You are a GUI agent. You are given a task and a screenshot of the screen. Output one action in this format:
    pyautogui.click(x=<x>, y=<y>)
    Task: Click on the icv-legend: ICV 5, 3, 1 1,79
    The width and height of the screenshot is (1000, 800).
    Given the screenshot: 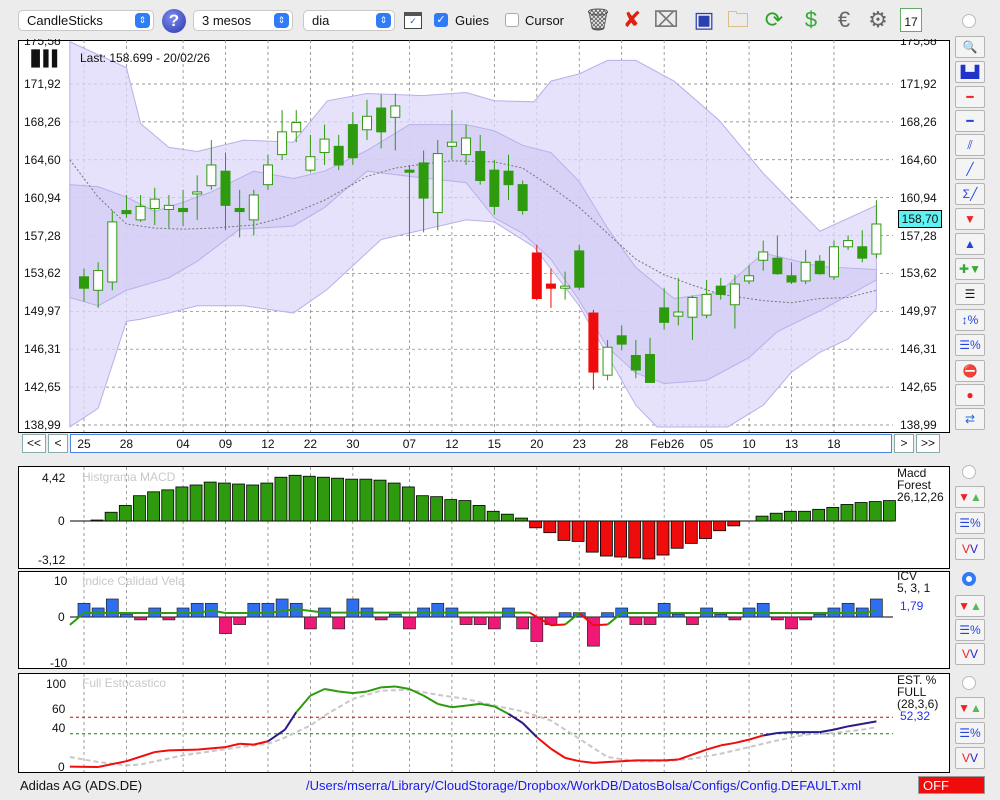 What is the action you would take?
    pyautogui.click(x=913, y=591)
    